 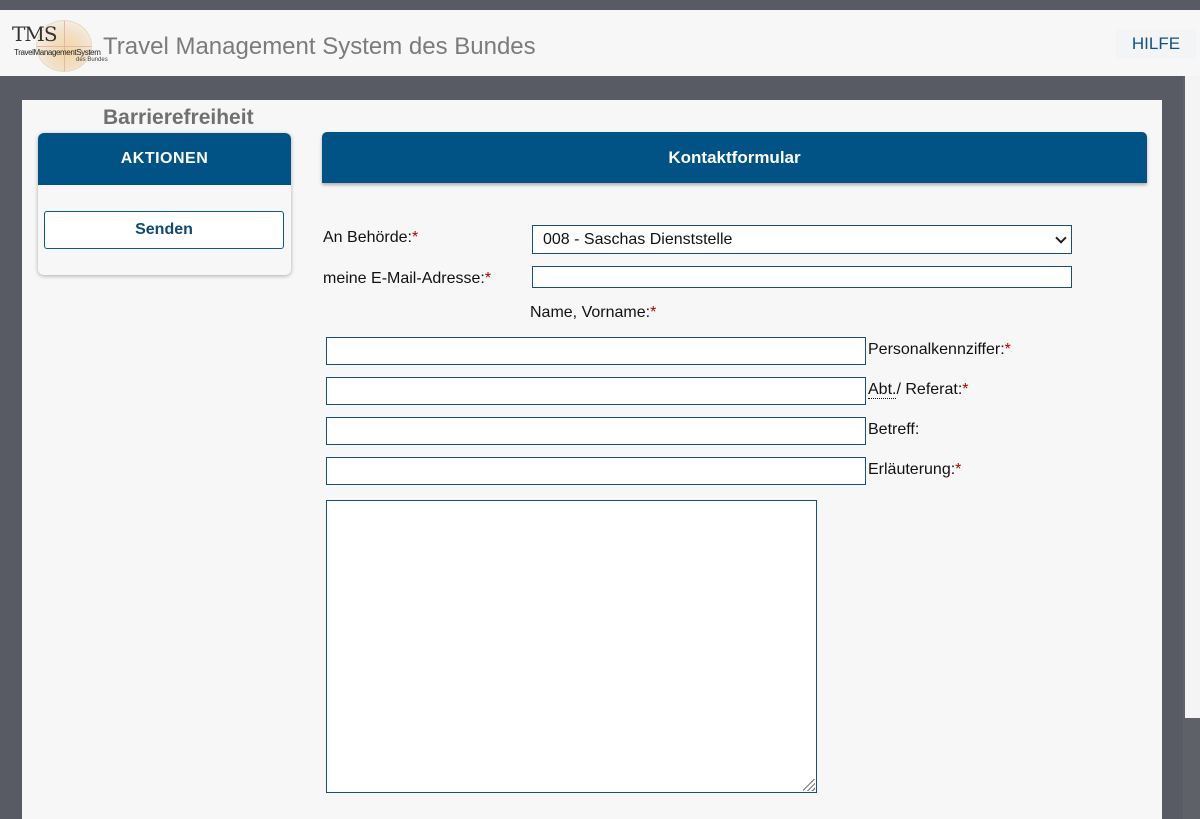 What do you see at coordinates (319, 46) in the screenshot?
I see `app-title: Travel Management System des Bundes` at bounding box center [319, 46].